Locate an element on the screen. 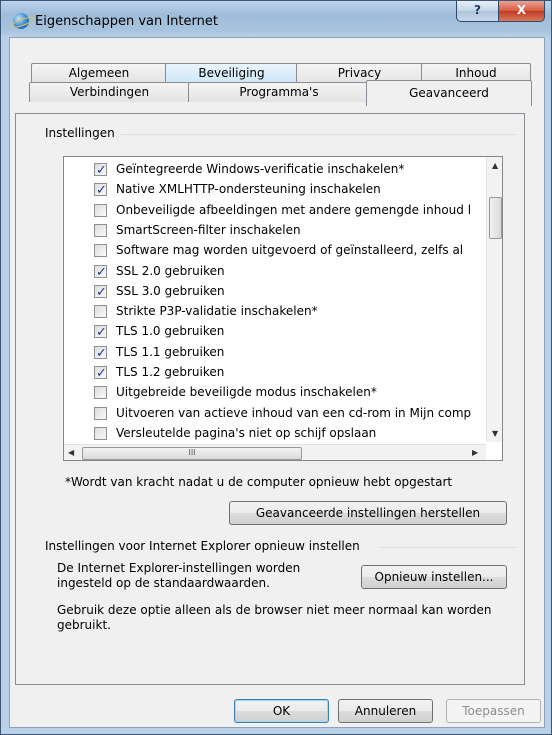 Image resolution: width=552 pixels, height=735 pixels. scroll-grip: III is located at coordinates (192, 452).